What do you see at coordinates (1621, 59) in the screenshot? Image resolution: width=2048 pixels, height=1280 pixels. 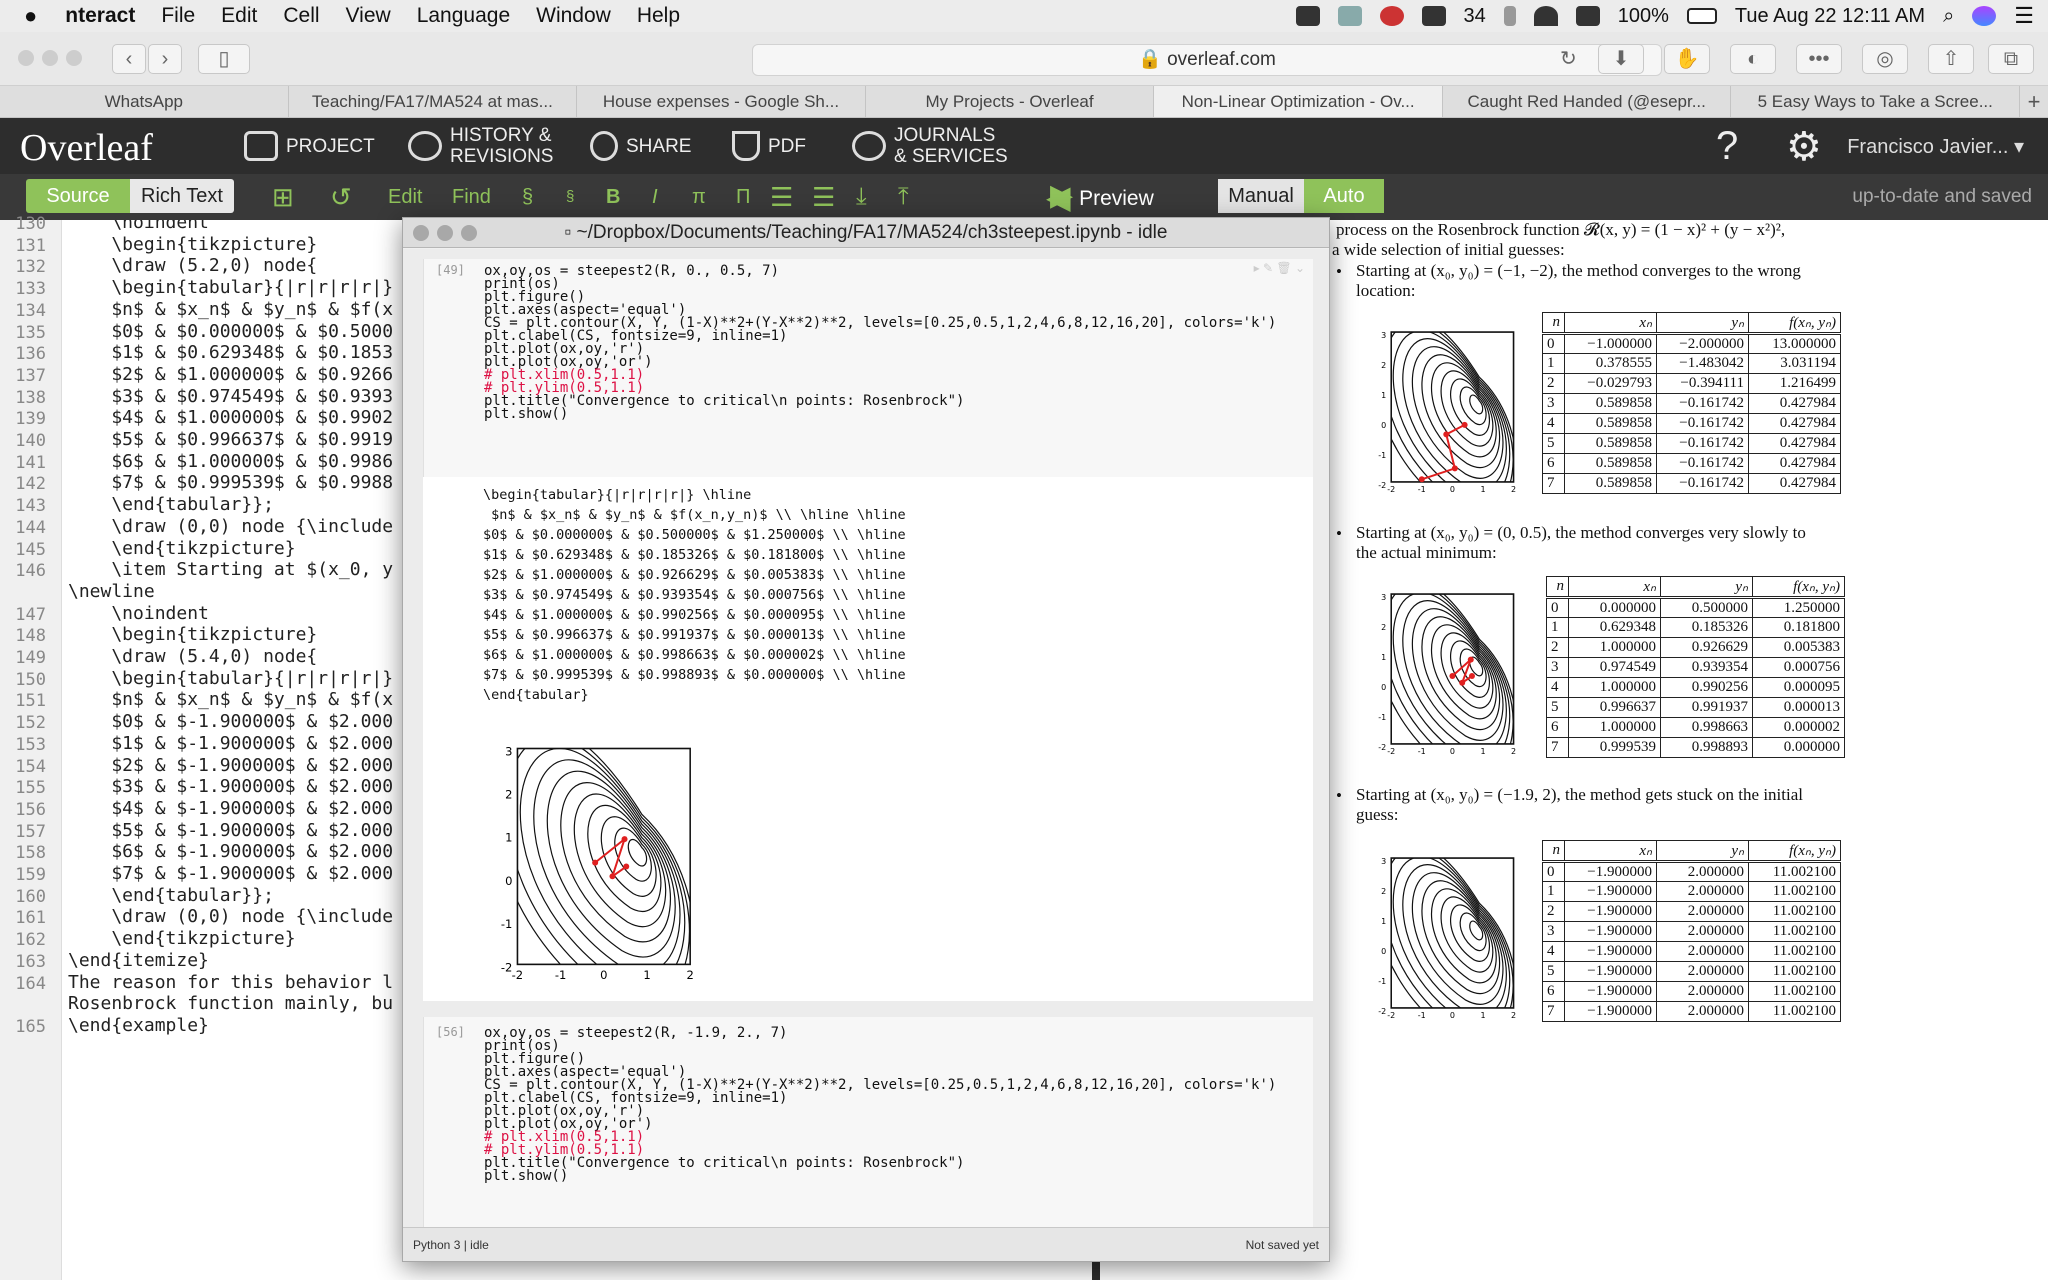 I see `download-icon: ⬇` at bounding box center [1621, 59].